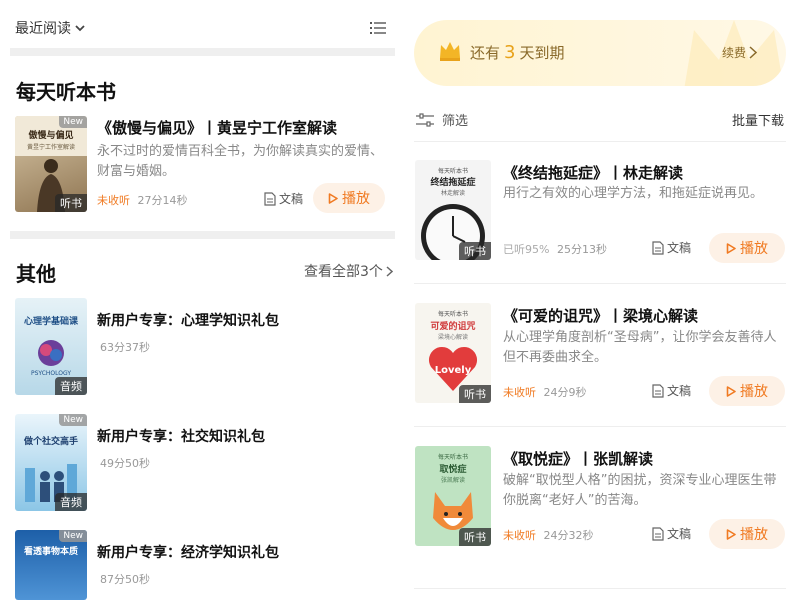  I want to click on book-duration: 25分13秒, so click(581, 249).